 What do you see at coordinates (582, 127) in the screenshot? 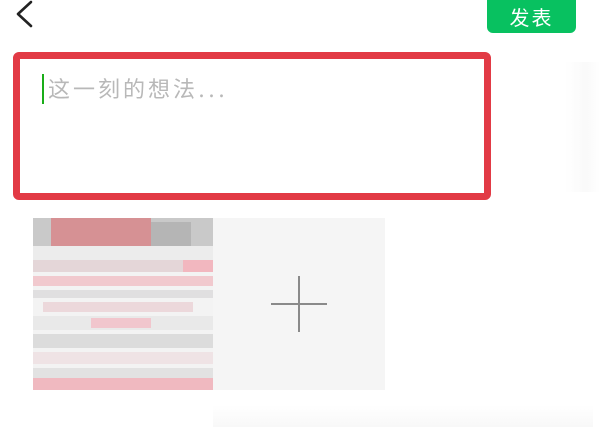
I see `background-shadow` at bounding box center [582, 127].